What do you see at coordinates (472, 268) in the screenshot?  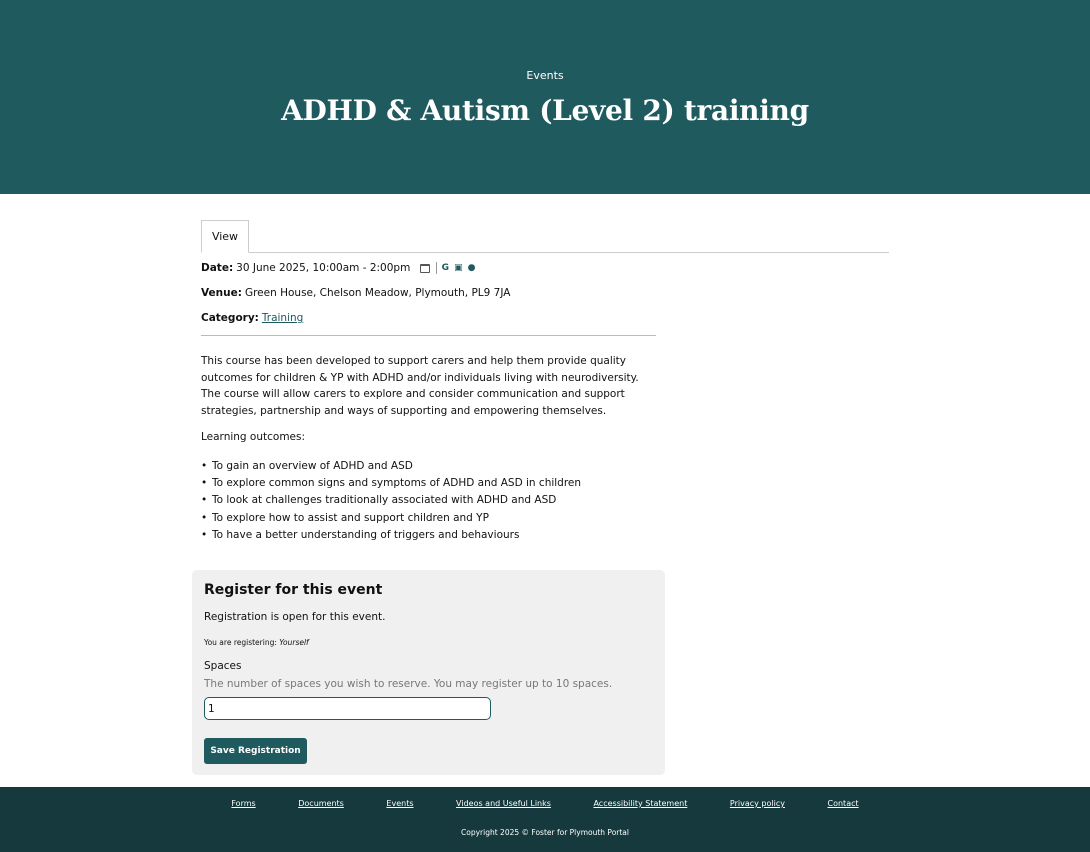 I see `apple-icon: ●` at bounding box center [472, 268].